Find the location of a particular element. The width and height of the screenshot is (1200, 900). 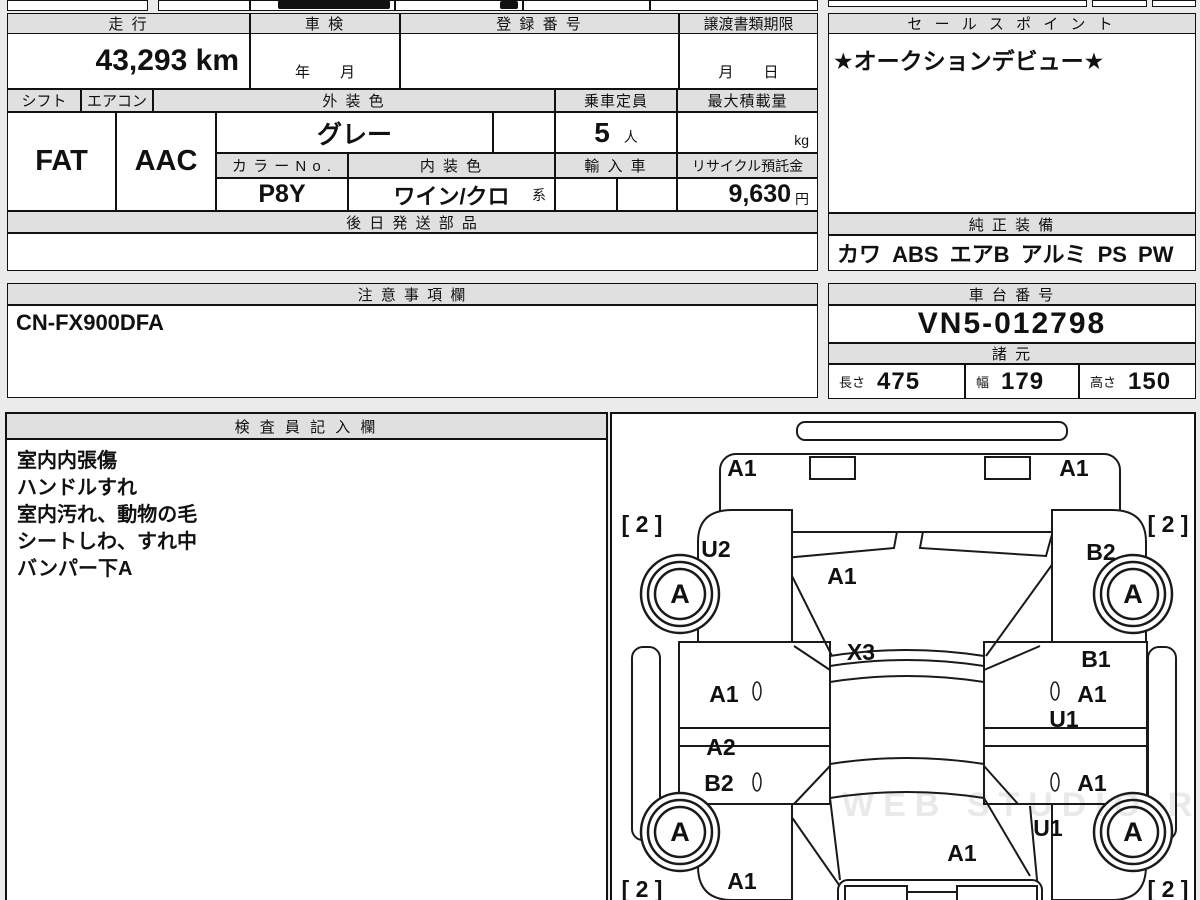

notes-value-cell: CN-FX900DFA is located at coordinates (412, 351).